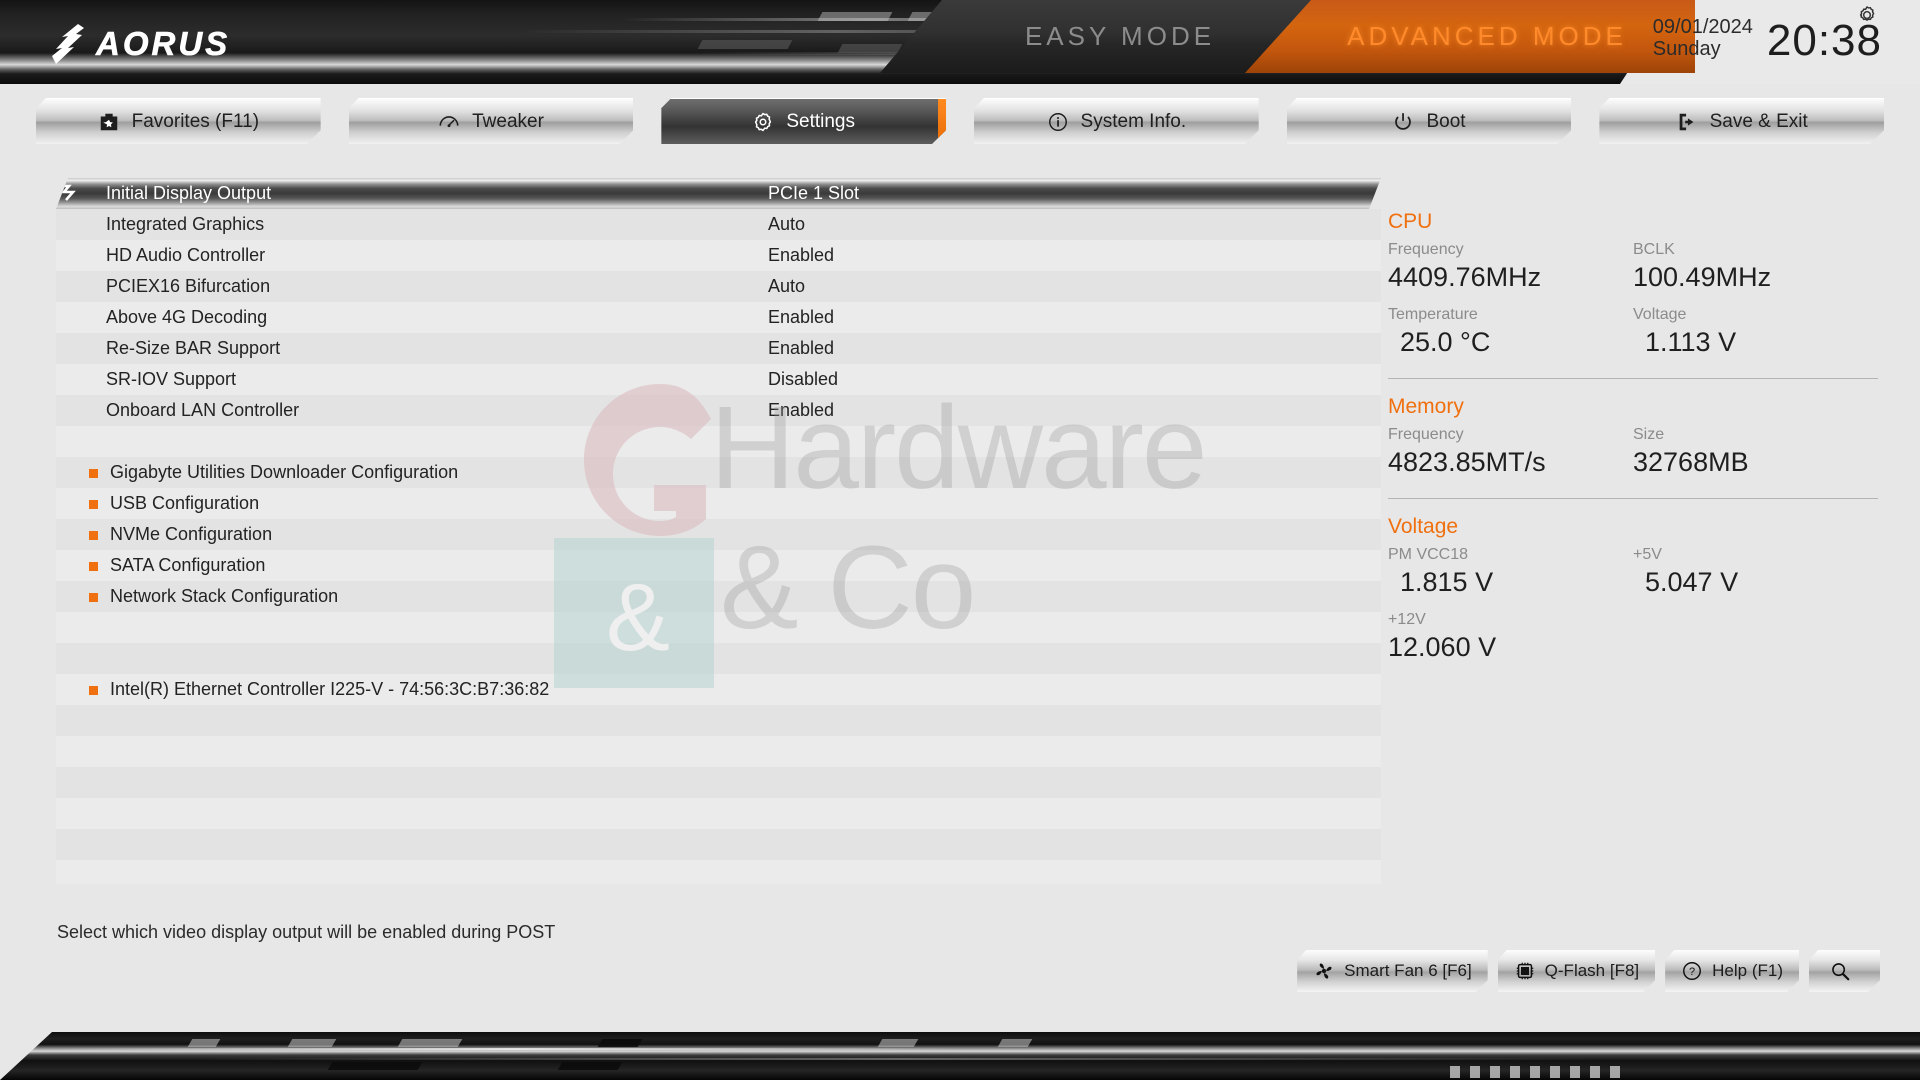 The image size is (1920, 1080). I want to click on memory-frequency-label: Frequency, so click(1426, 435).